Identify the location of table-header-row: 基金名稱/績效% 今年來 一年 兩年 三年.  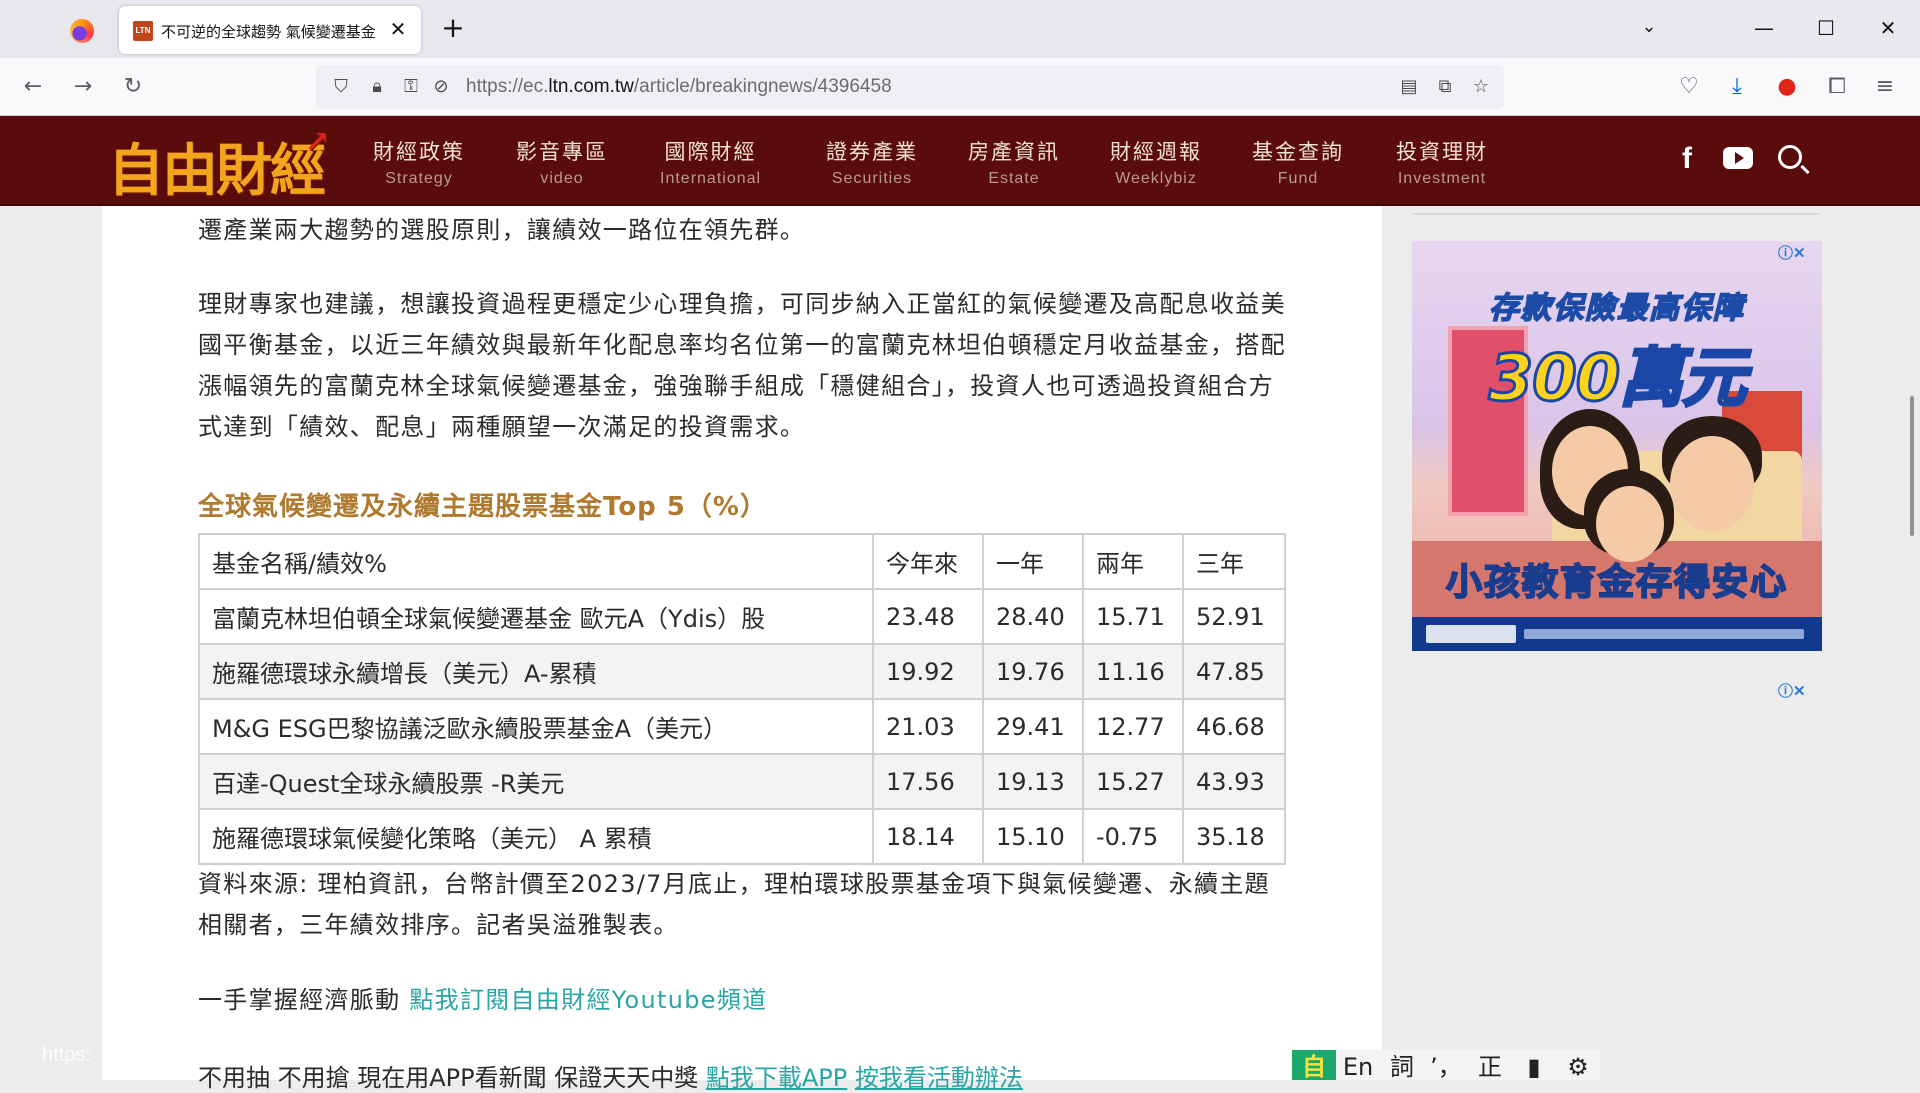
(742, 561).